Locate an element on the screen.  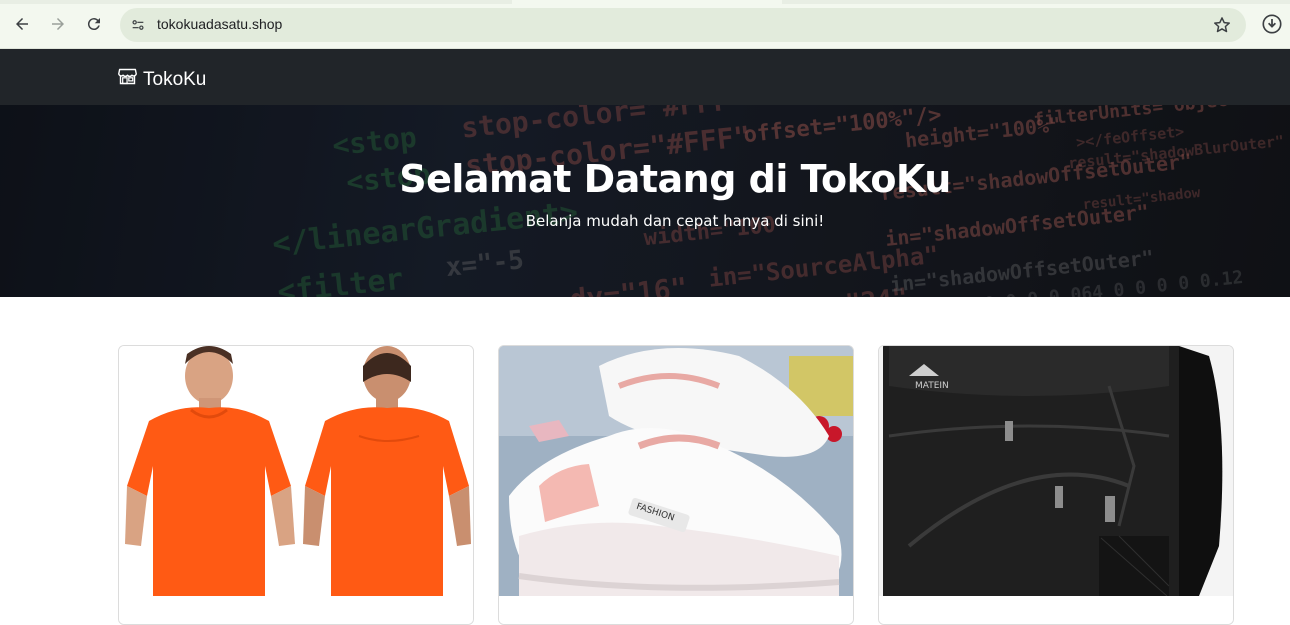
site-info-icon is located at coordinates (138, 25).